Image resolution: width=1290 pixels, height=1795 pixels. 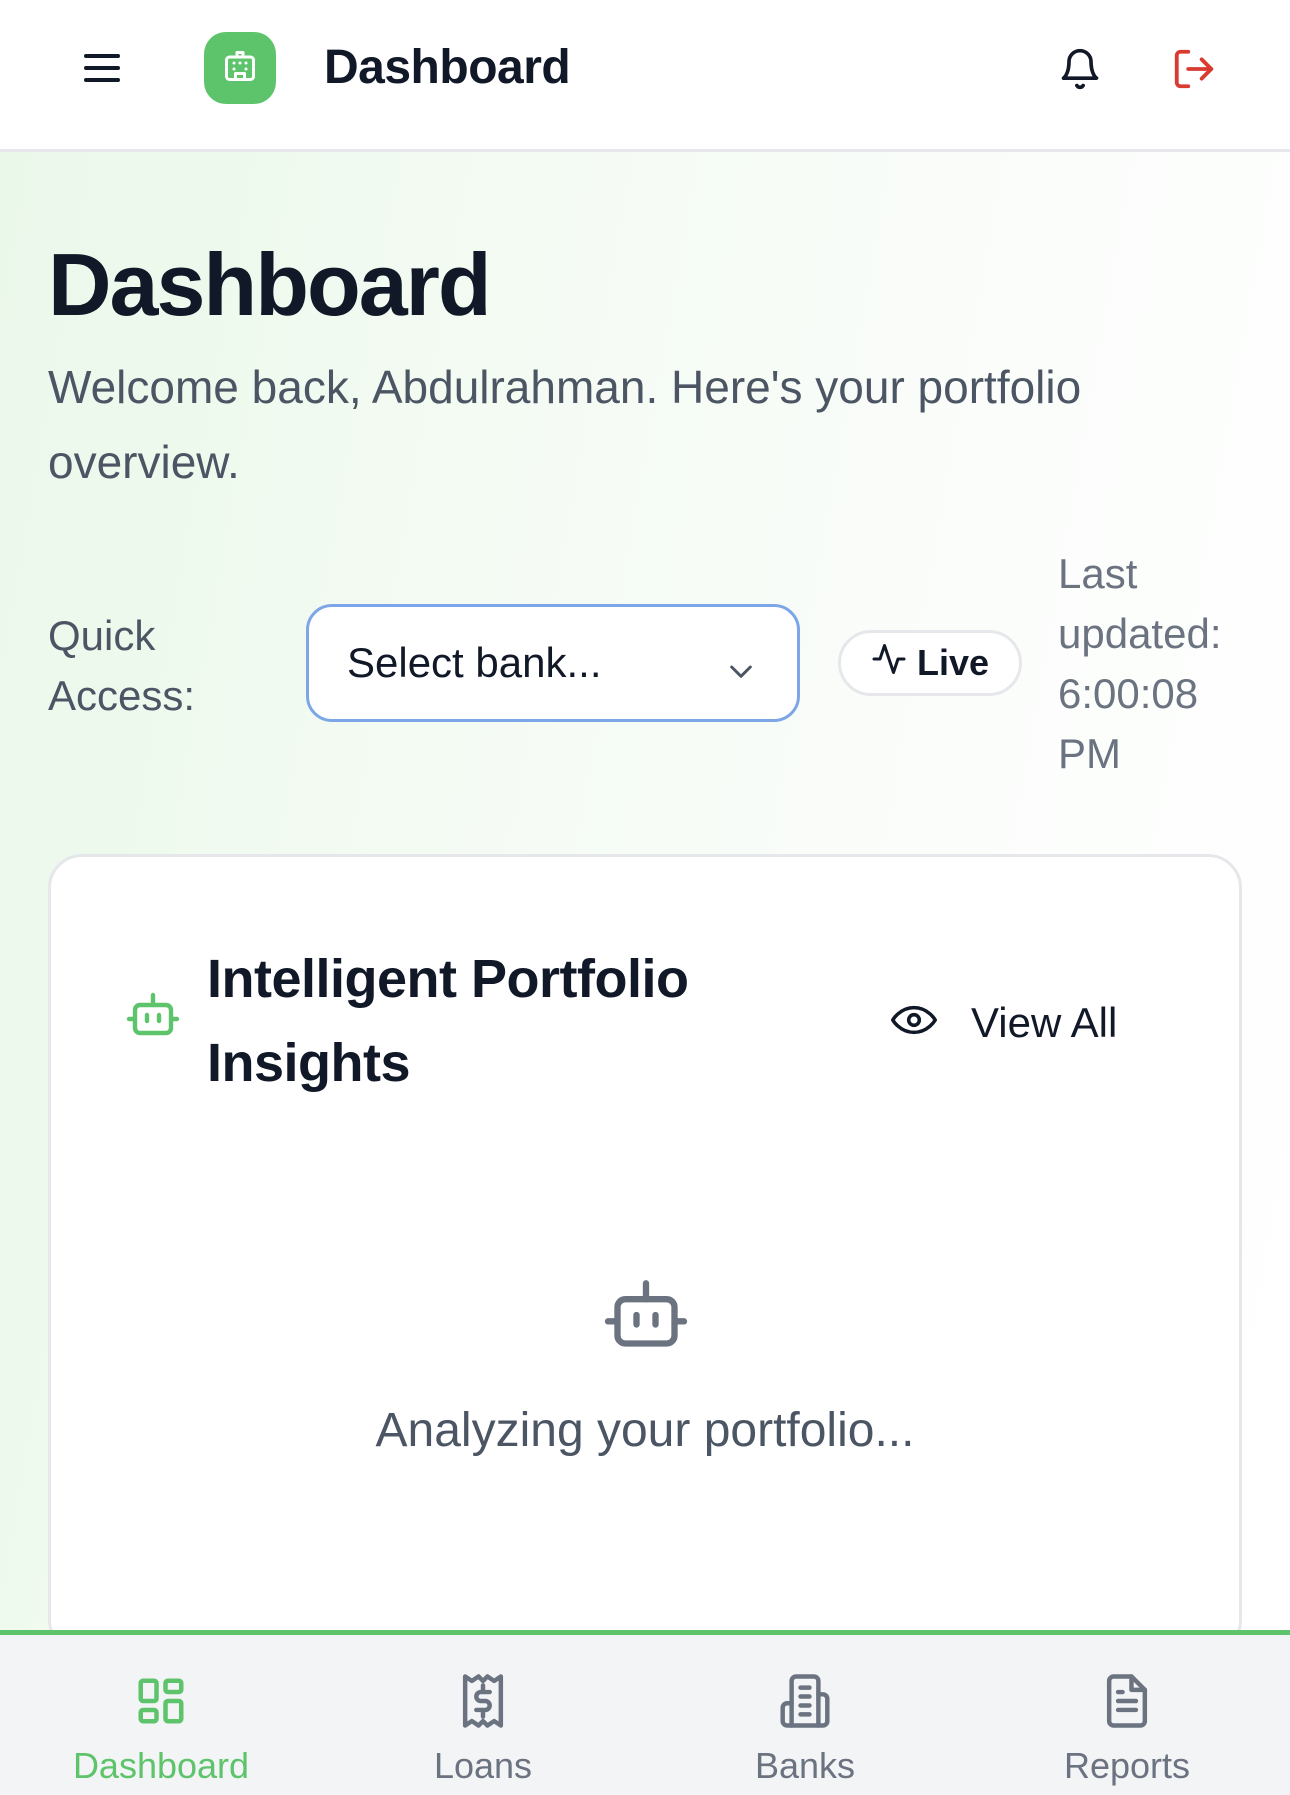 I want to click on nav-label-banks: Banks, so click(x=805, y=1765).